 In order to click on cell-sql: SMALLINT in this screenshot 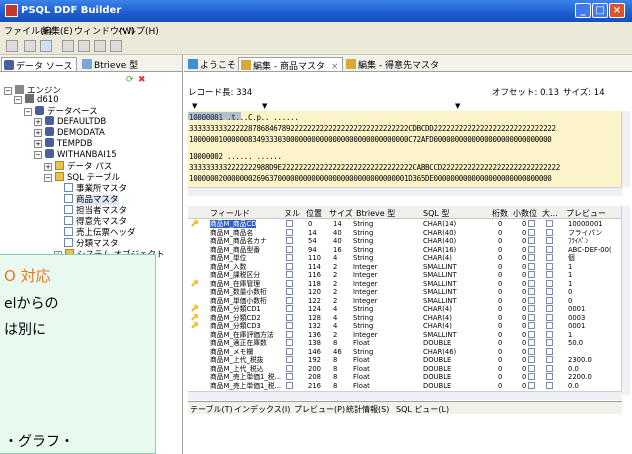, I will do `click(440, 292)`.